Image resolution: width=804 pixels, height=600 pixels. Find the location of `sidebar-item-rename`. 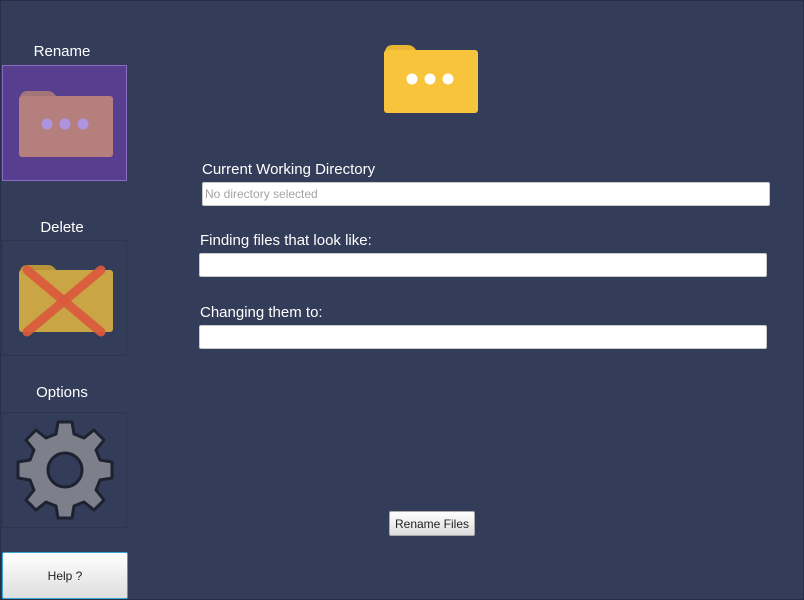

sidebar-item-rename is located at coordinates (64, 123).